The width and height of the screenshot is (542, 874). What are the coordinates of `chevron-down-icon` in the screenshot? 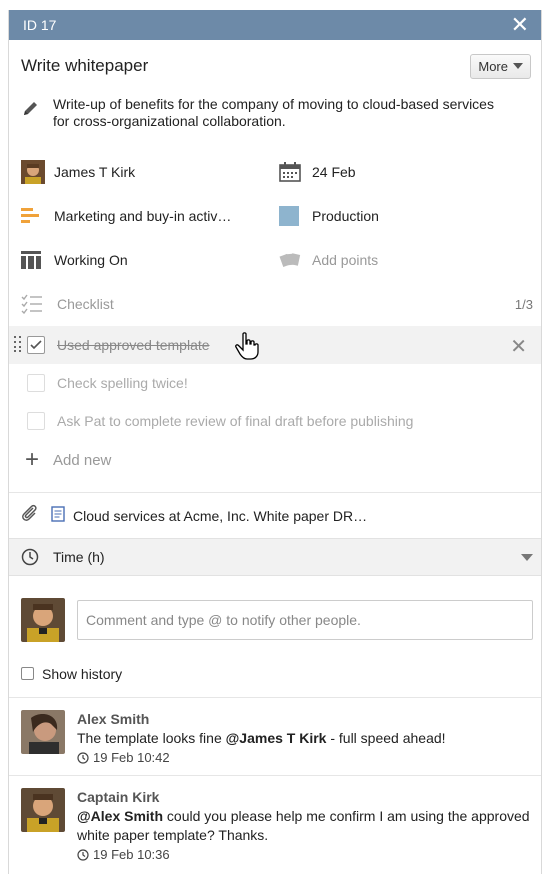 It's located at (527, 557).